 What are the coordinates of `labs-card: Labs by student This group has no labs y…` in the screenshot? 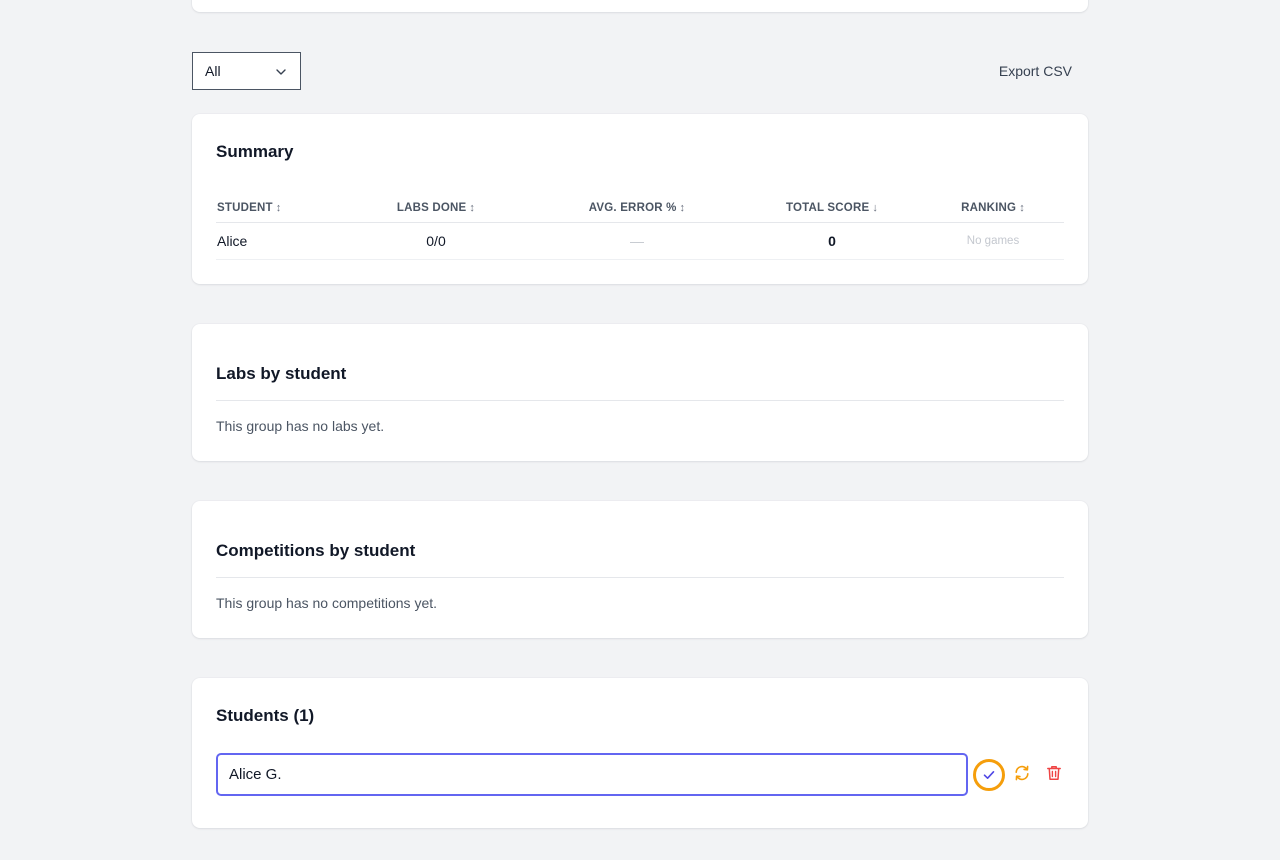 It's located at (640, 392).